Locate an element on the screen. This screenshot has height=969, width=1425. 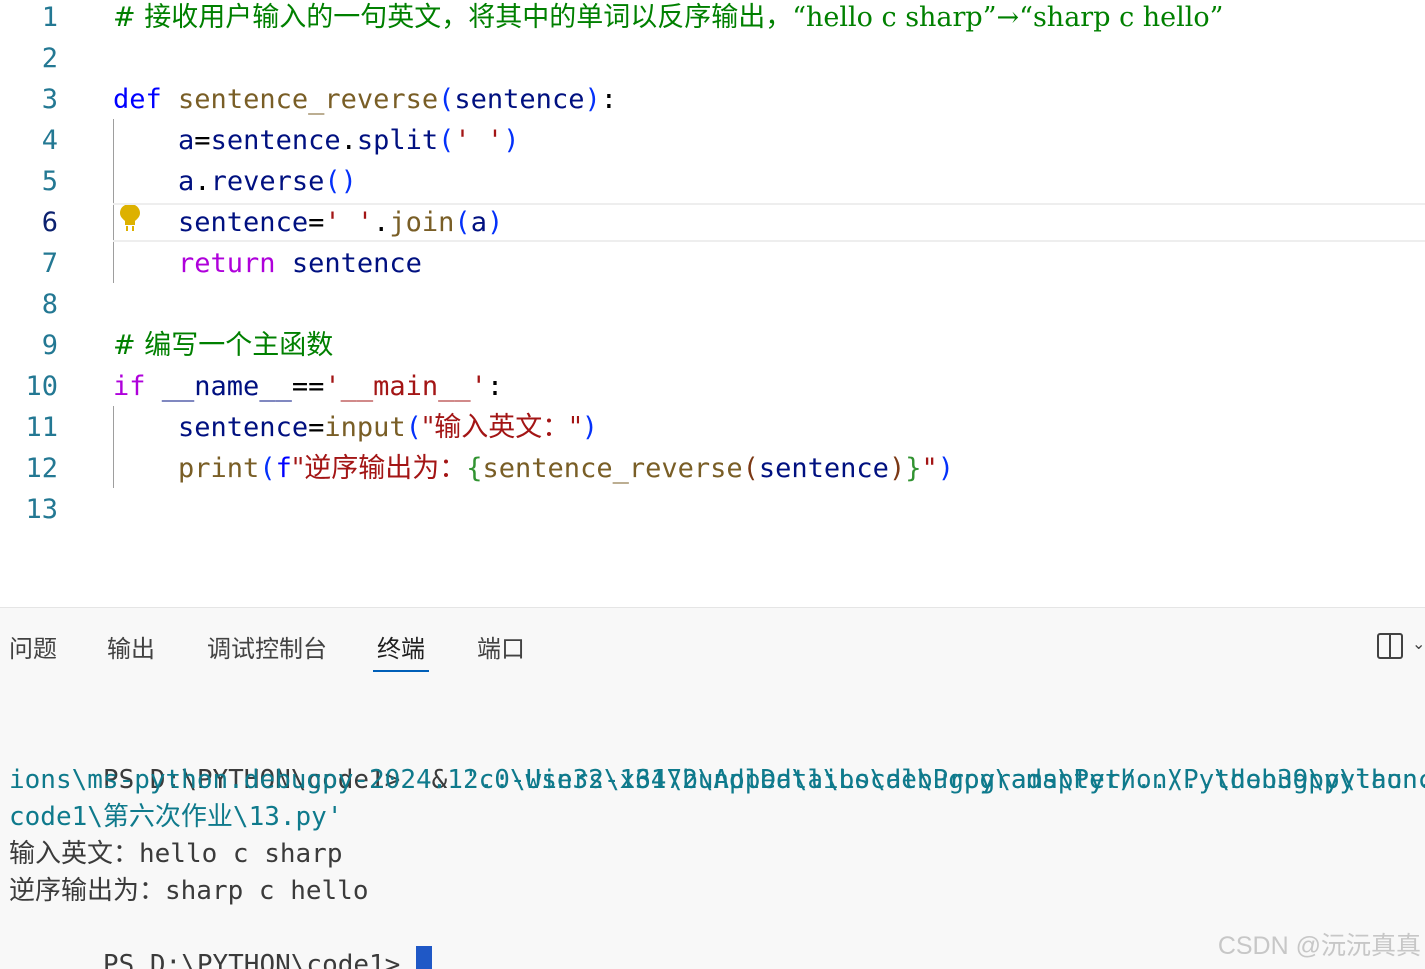
watermark: CSDN @沅沅真真 is located at coordinates (1319, 946).